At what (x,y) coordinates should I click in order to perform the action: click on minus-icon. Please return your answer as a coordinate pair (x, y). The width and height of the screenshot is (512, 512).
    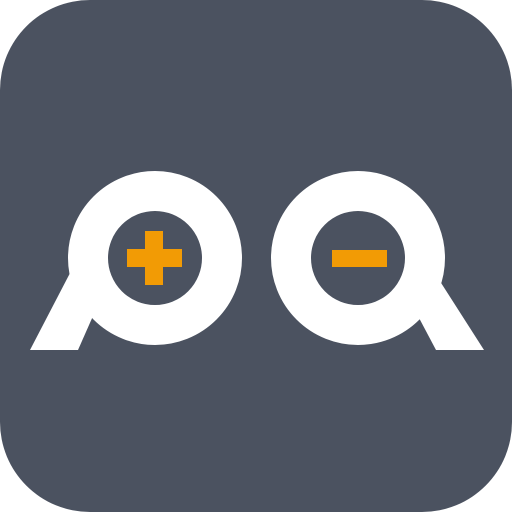
    Looking at the image, I should click on (359, 258).